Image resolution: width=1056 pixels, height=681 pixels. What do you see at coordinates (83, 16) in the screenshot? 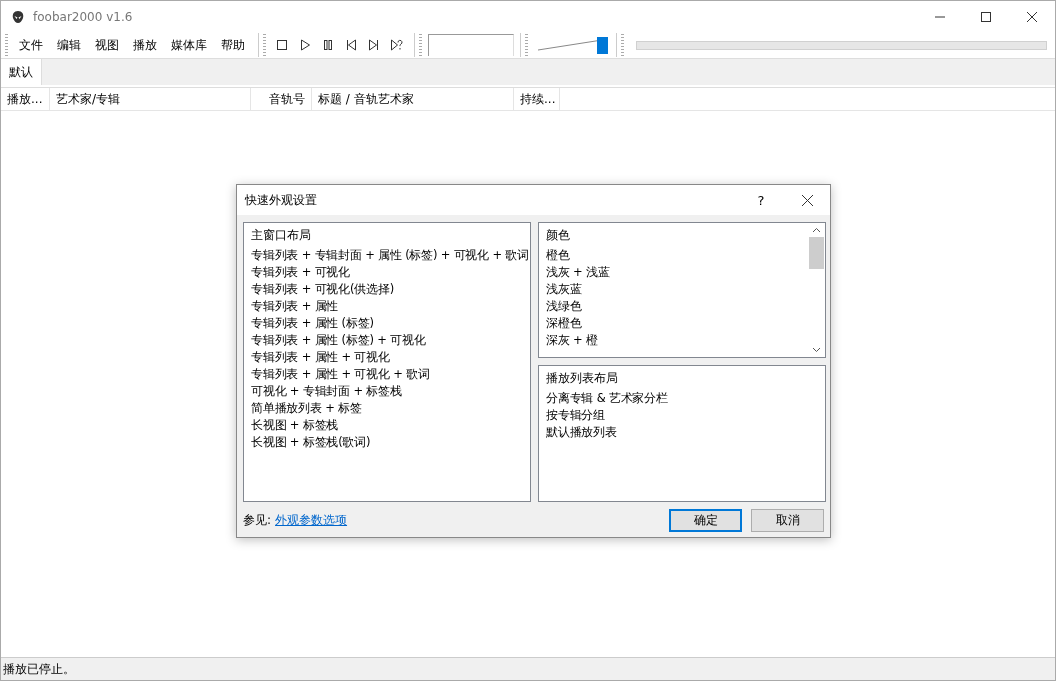
I see `window-title: foobar2000 v1.6` at bounding box center [83, 16].